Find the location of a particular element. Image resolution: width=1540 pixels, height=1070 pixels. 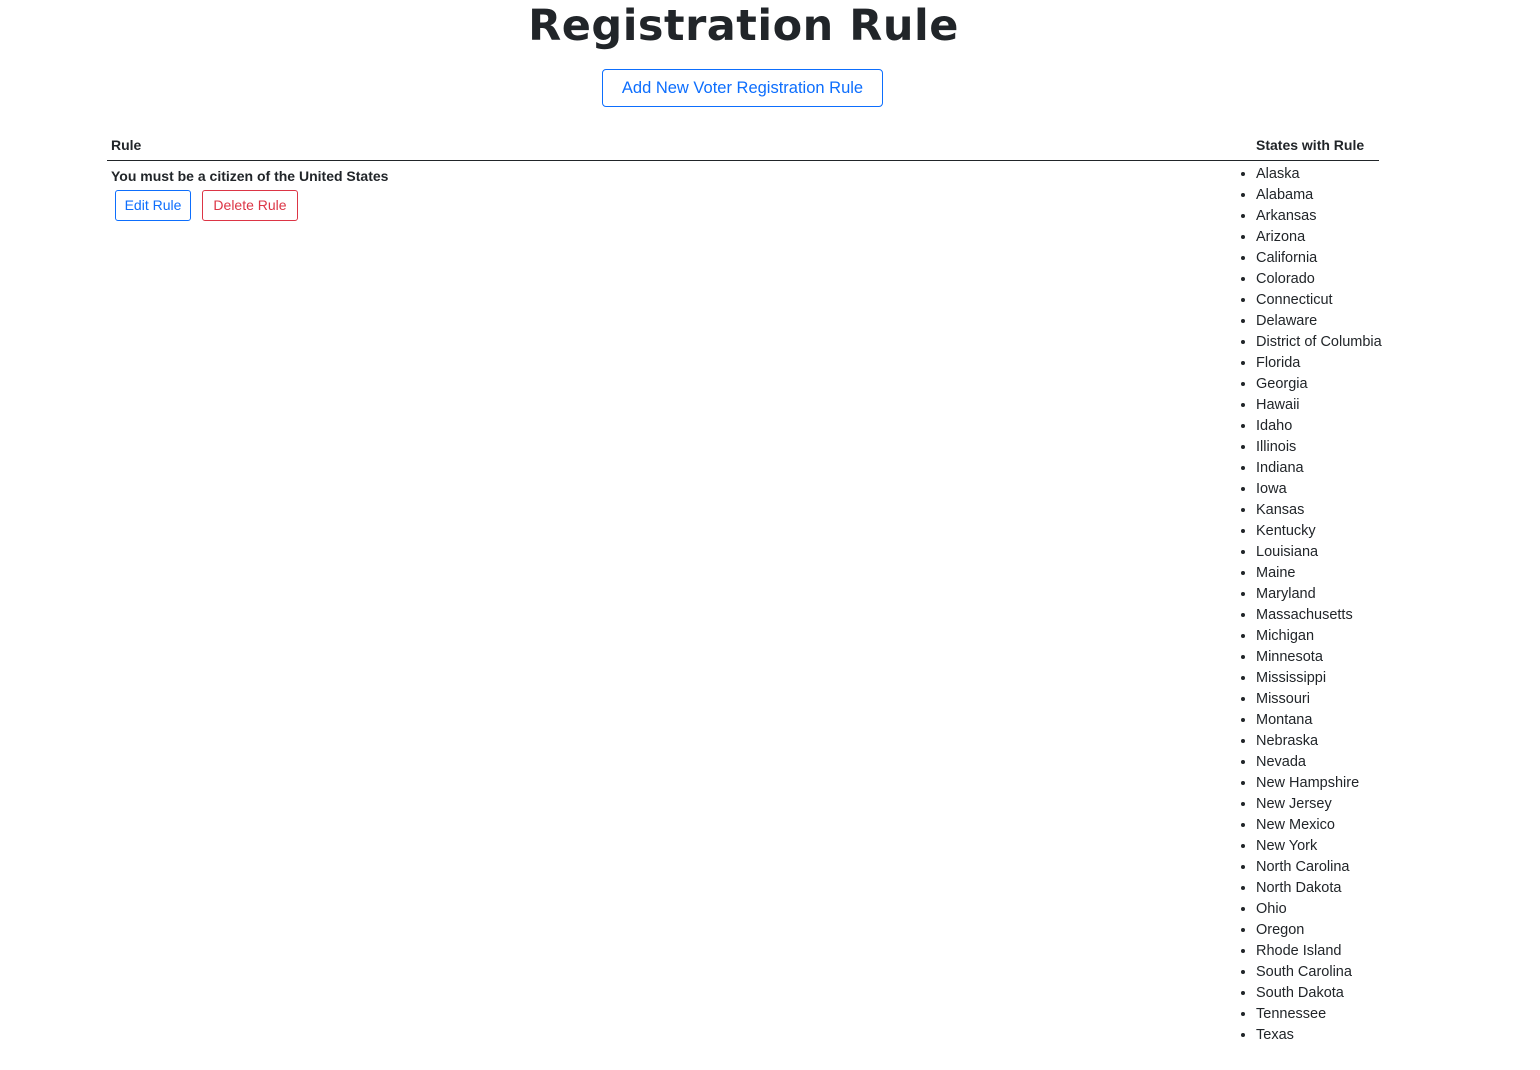

state-list-item: Rhode Island is located at coordinates (1323, 951).